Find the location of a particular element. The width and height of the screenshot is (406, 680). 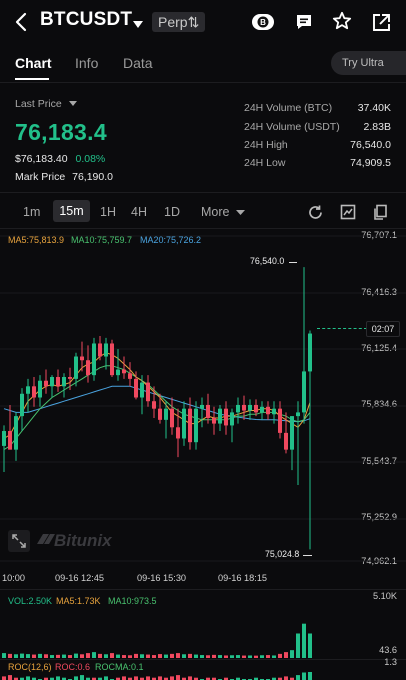

volume-ma5-legend: MA5:1.73K is located at coordinates (78, 601).